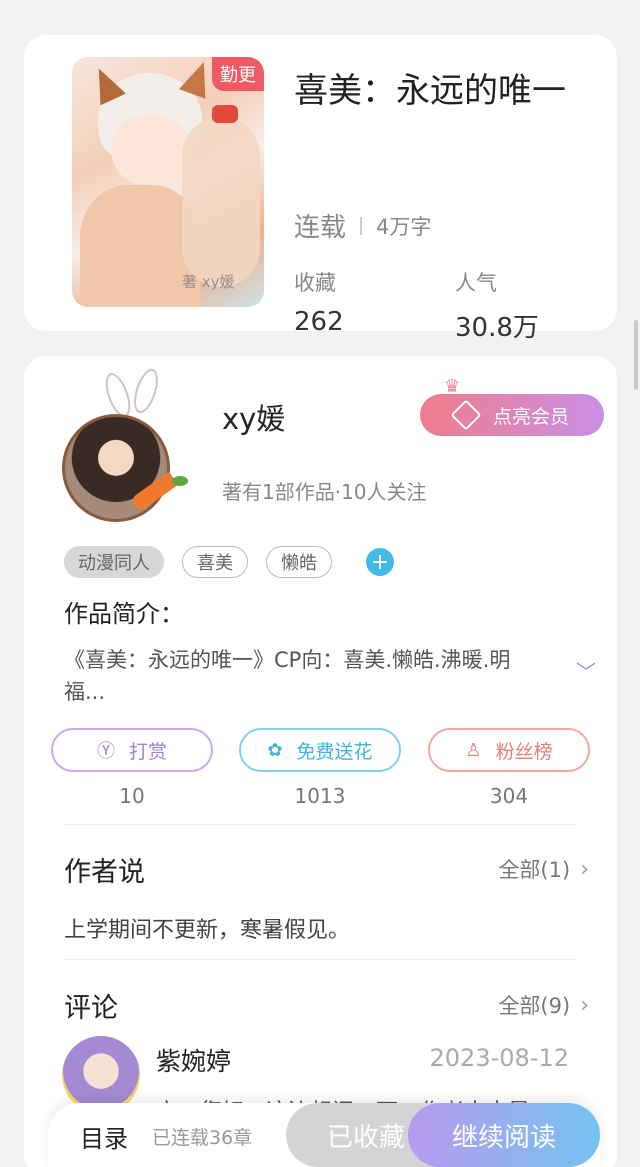 This screenshot has height=1167, width=640. Describe the element at coordinates (208, 282) in the screenshot. I see `cover-signature: 著 xy媛` at that location.